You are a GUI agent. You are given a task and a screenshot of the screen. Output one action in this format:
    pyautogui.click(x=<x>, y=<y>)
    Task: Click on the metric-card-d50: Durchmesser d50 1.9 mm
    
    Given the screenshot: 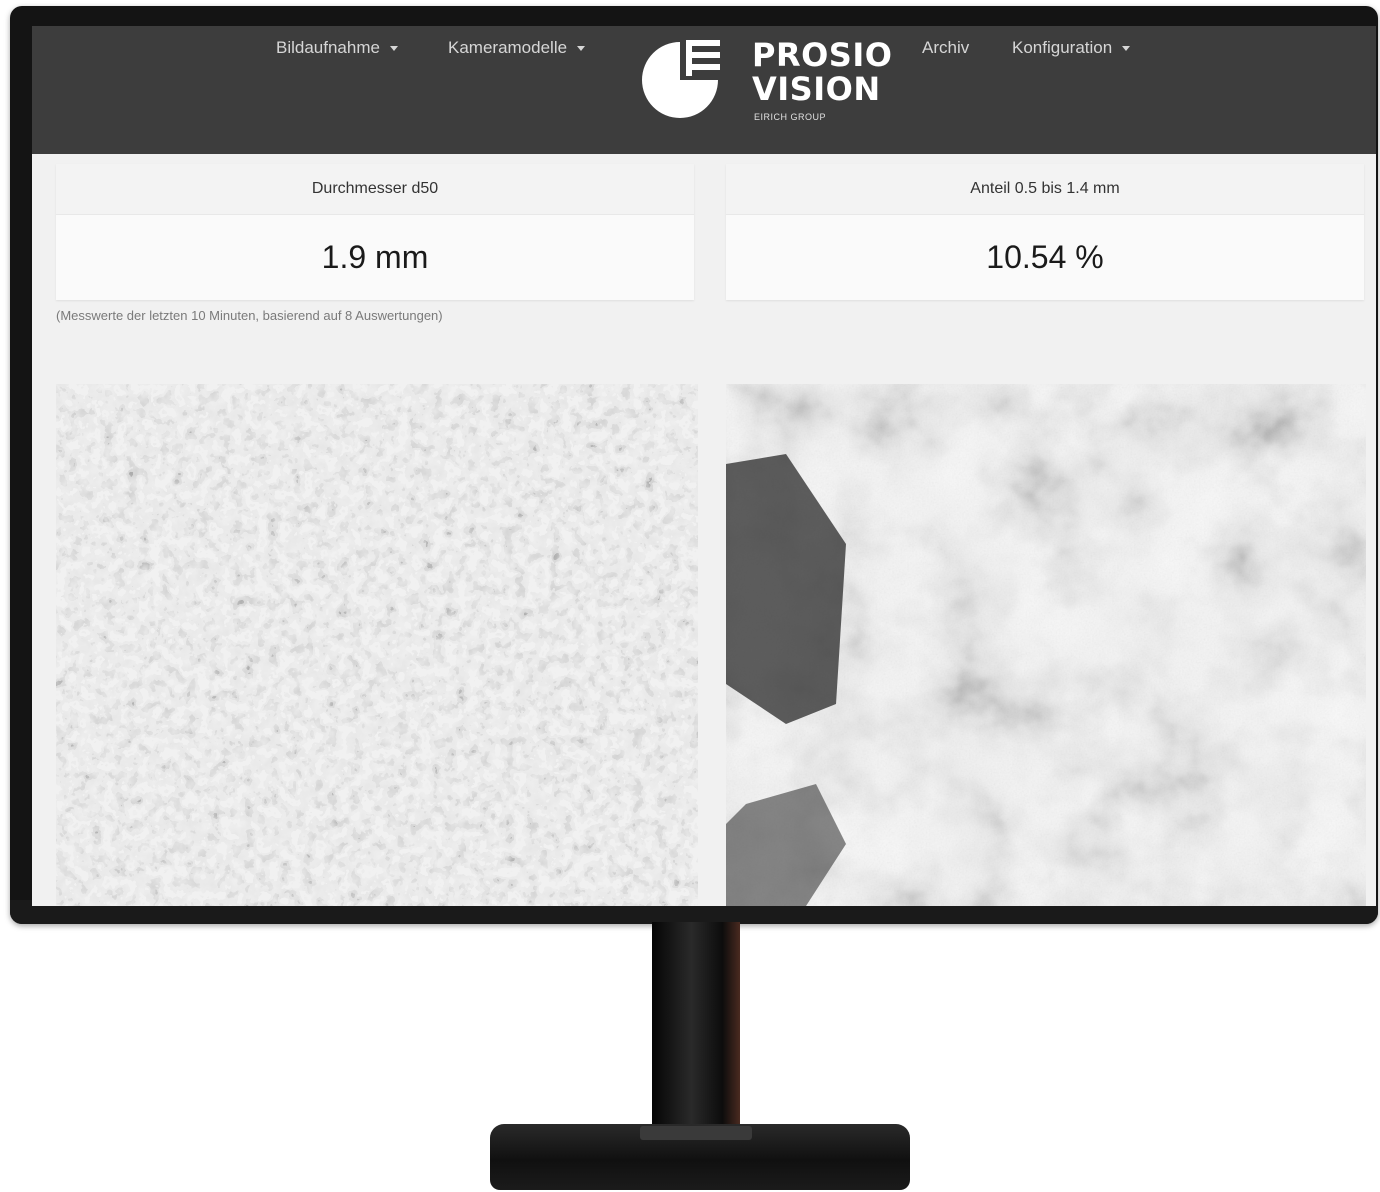 What is the action you would take?
    pyautogui.click(x=375, y=232)
    